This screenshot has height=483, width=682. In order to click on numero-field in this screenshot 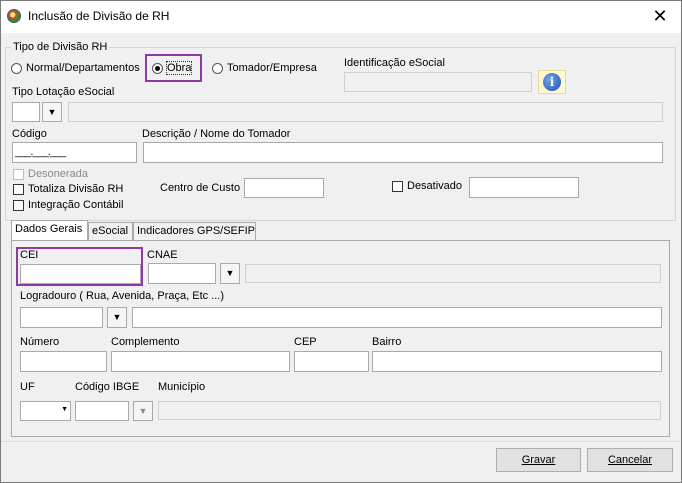, I will do `click(63, 361)`.